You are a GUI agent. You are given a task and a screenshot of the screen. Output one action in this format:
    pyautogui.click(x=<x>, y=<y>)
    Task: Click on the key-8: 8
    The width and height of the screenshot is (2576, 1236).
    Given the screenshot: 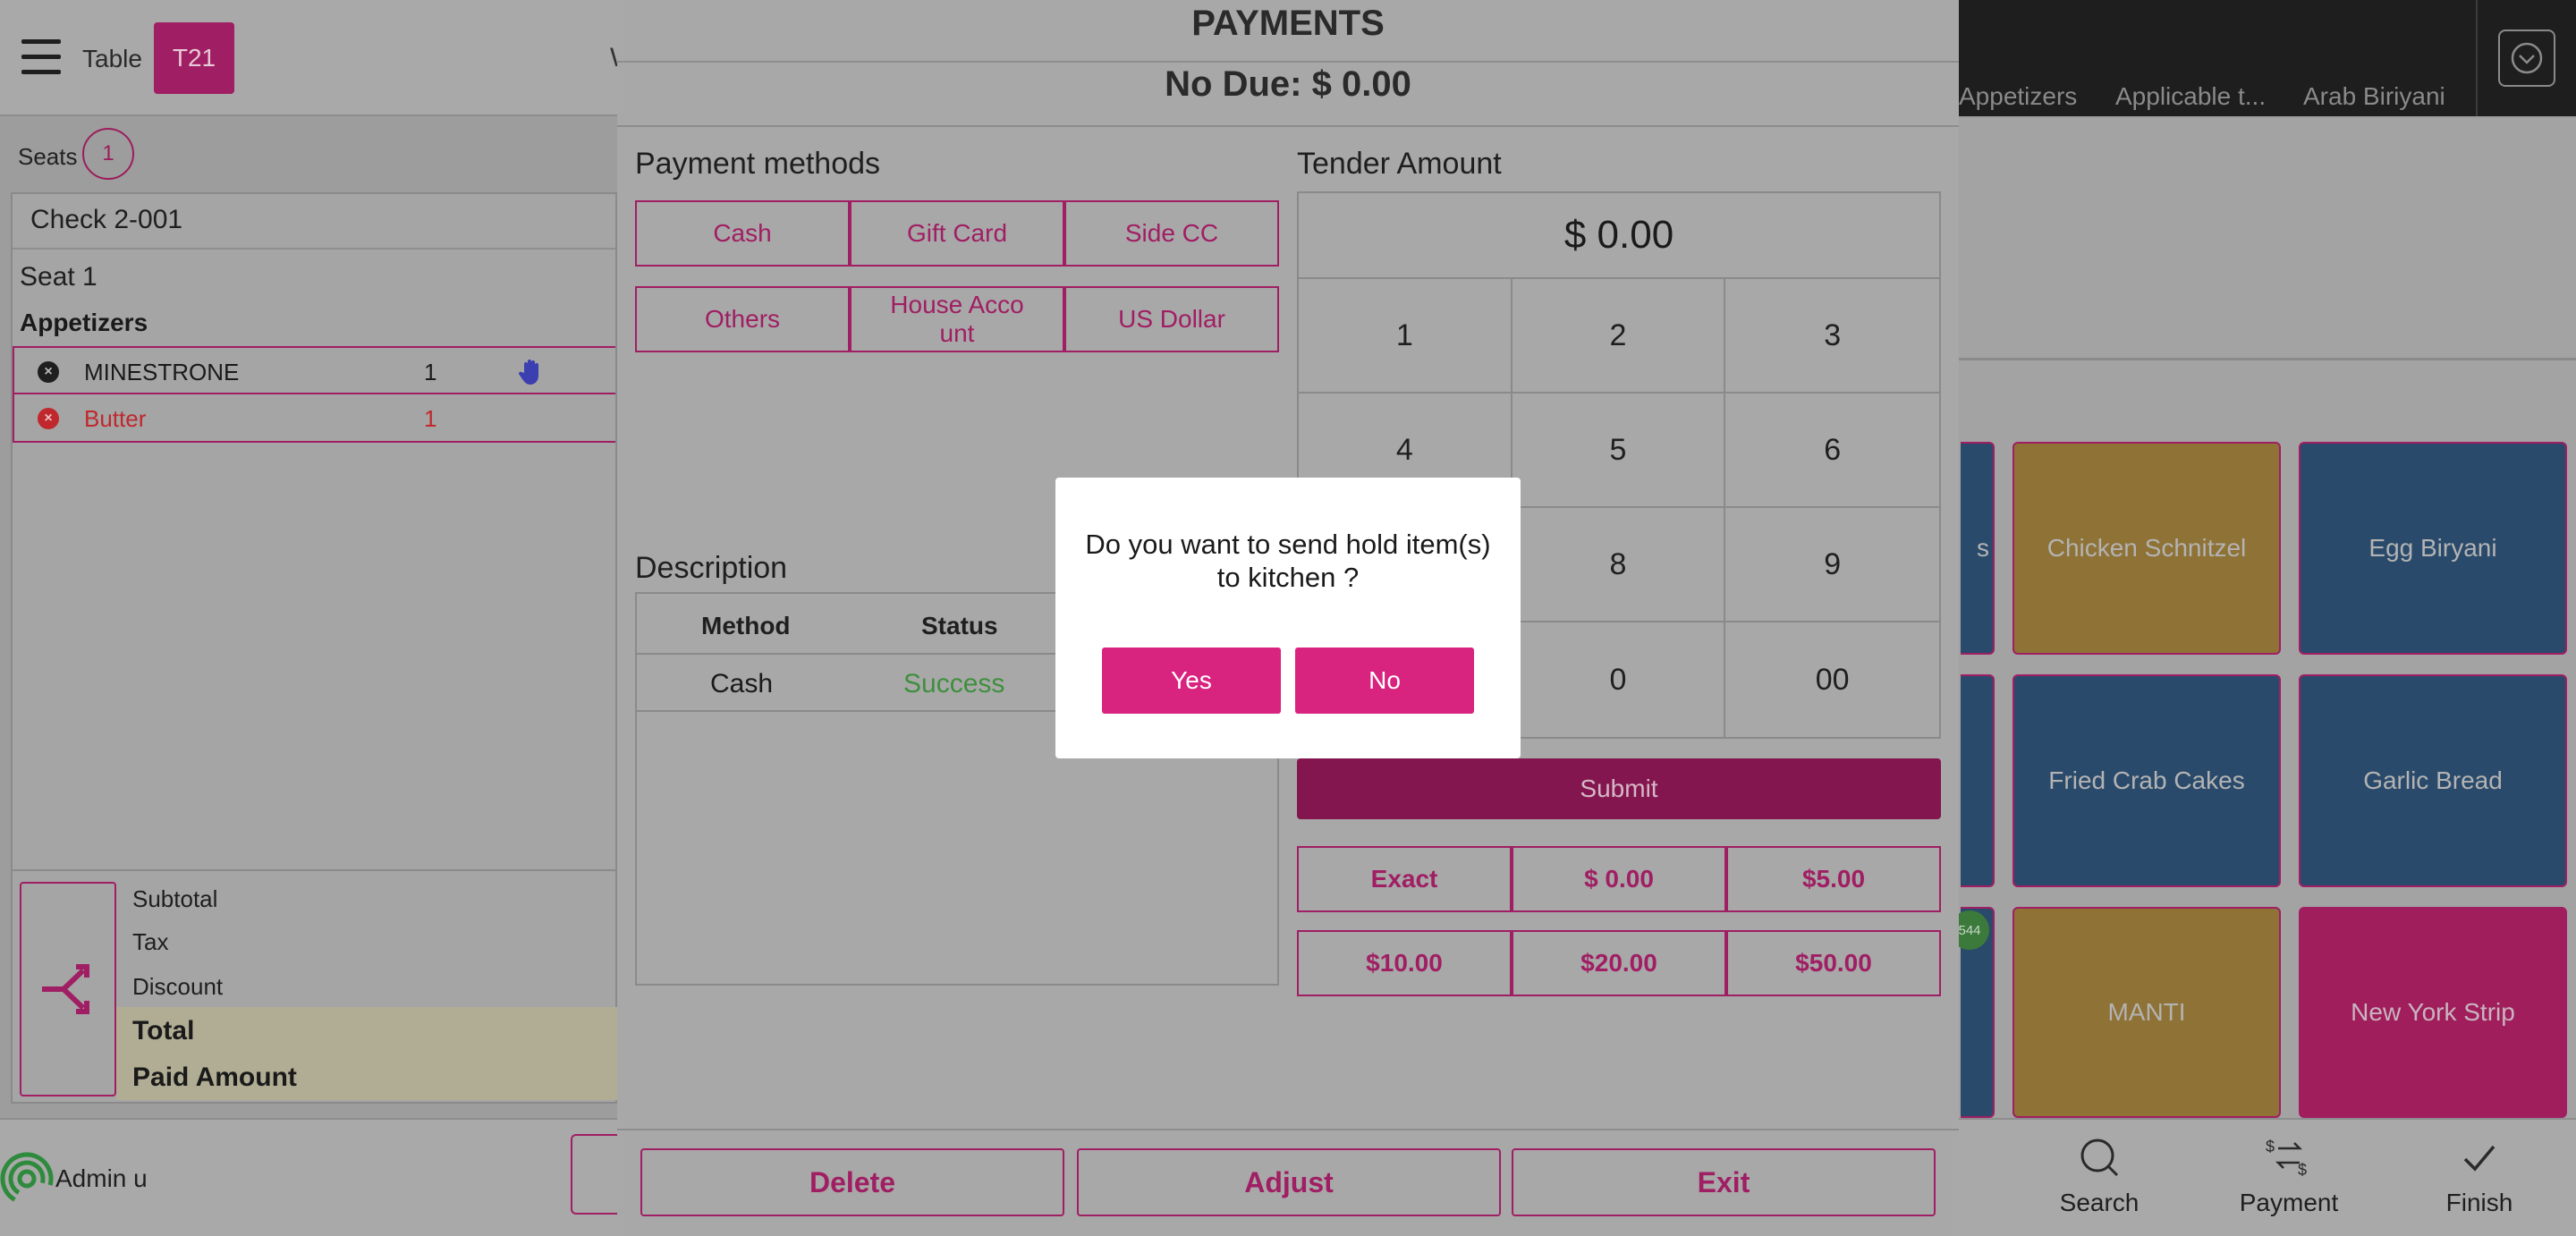 What is the action you would take?
    pyautogui.click(x=1619, y=565)
    